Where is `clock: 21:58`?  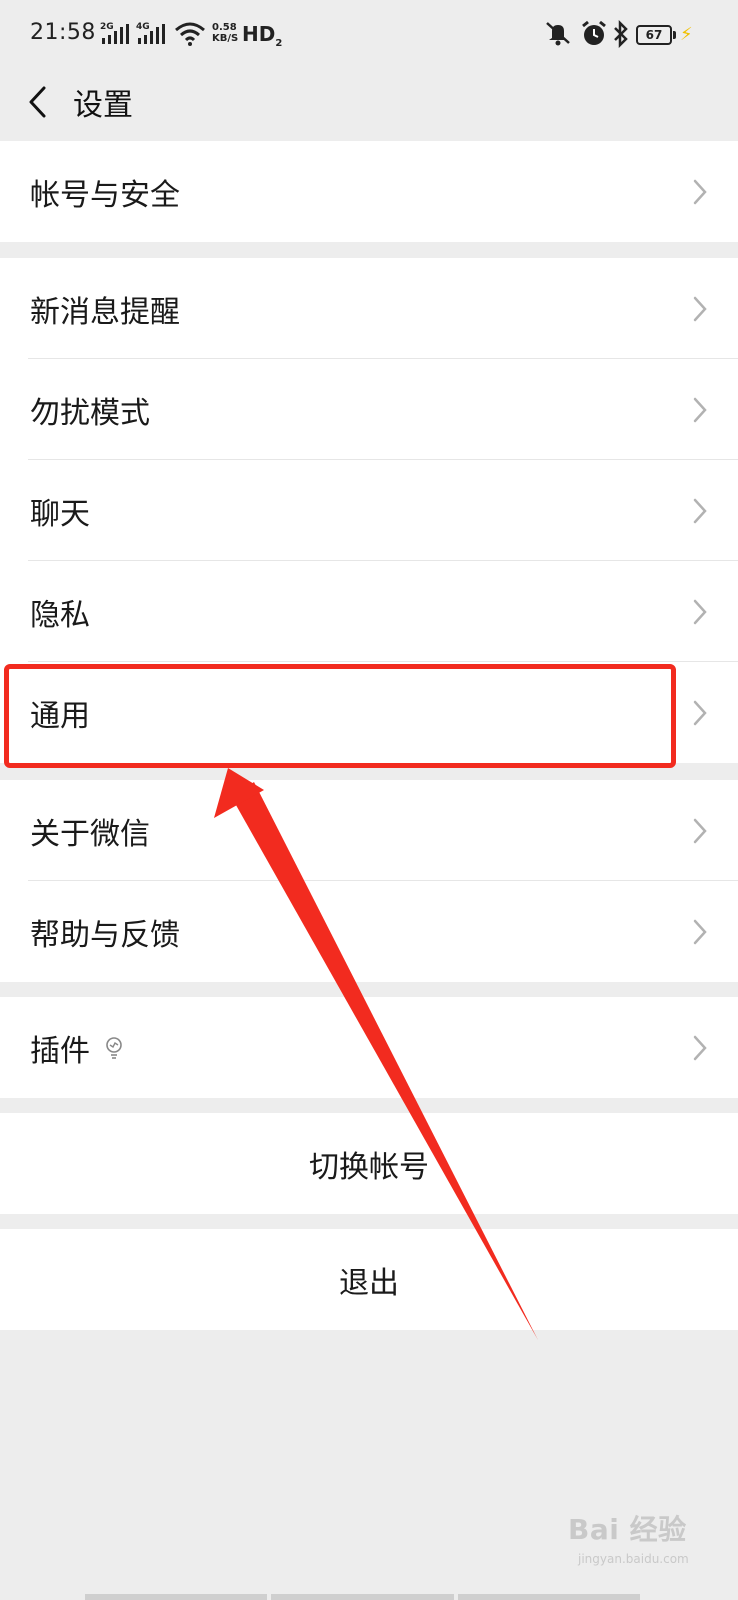 clock: 21:58 is located at coordinates (63, 32).